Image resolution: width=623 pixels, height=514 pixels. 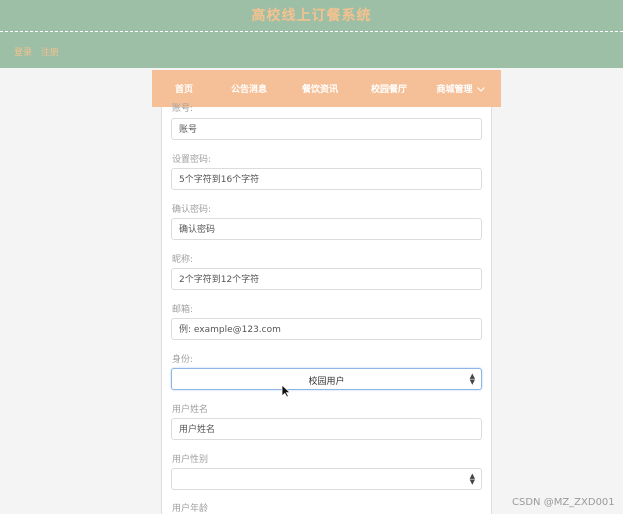 I want to click on password-label: 设置密码:, so click(x=192, y=160).